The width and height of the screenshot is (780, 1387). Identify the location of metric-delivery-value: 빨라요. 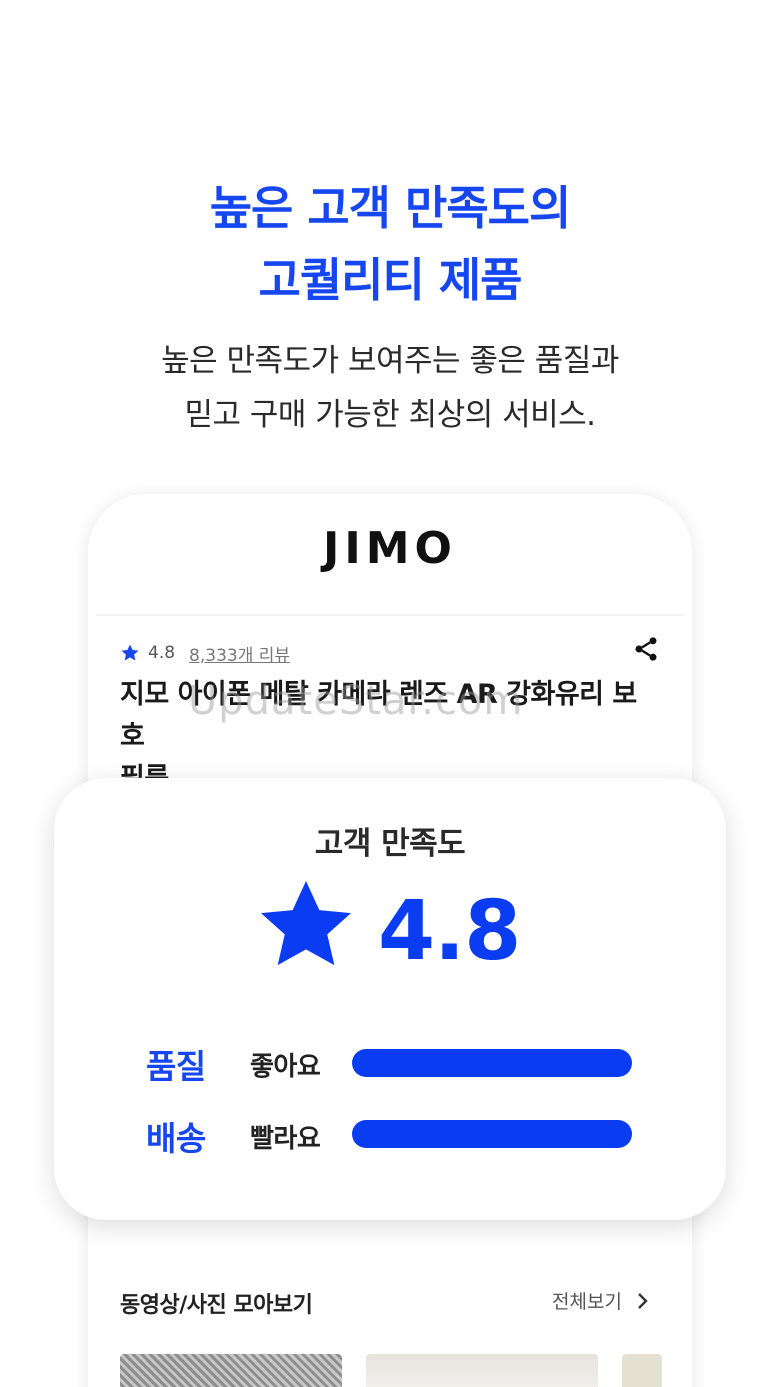
(285, 1139).